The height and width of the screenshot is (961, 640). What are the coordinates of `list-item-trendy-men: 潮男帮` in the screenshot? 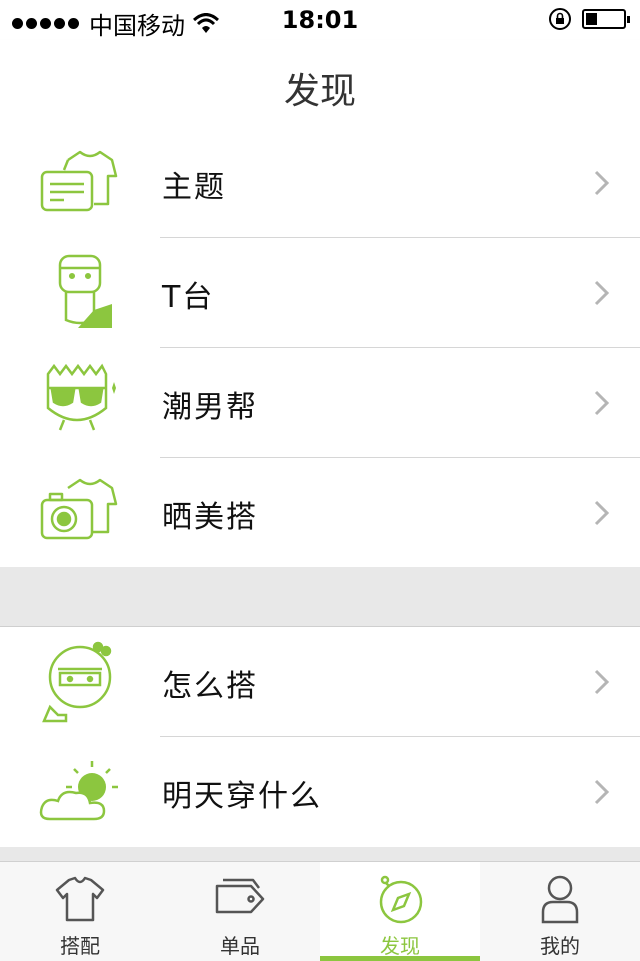 It's located at (320, 403).